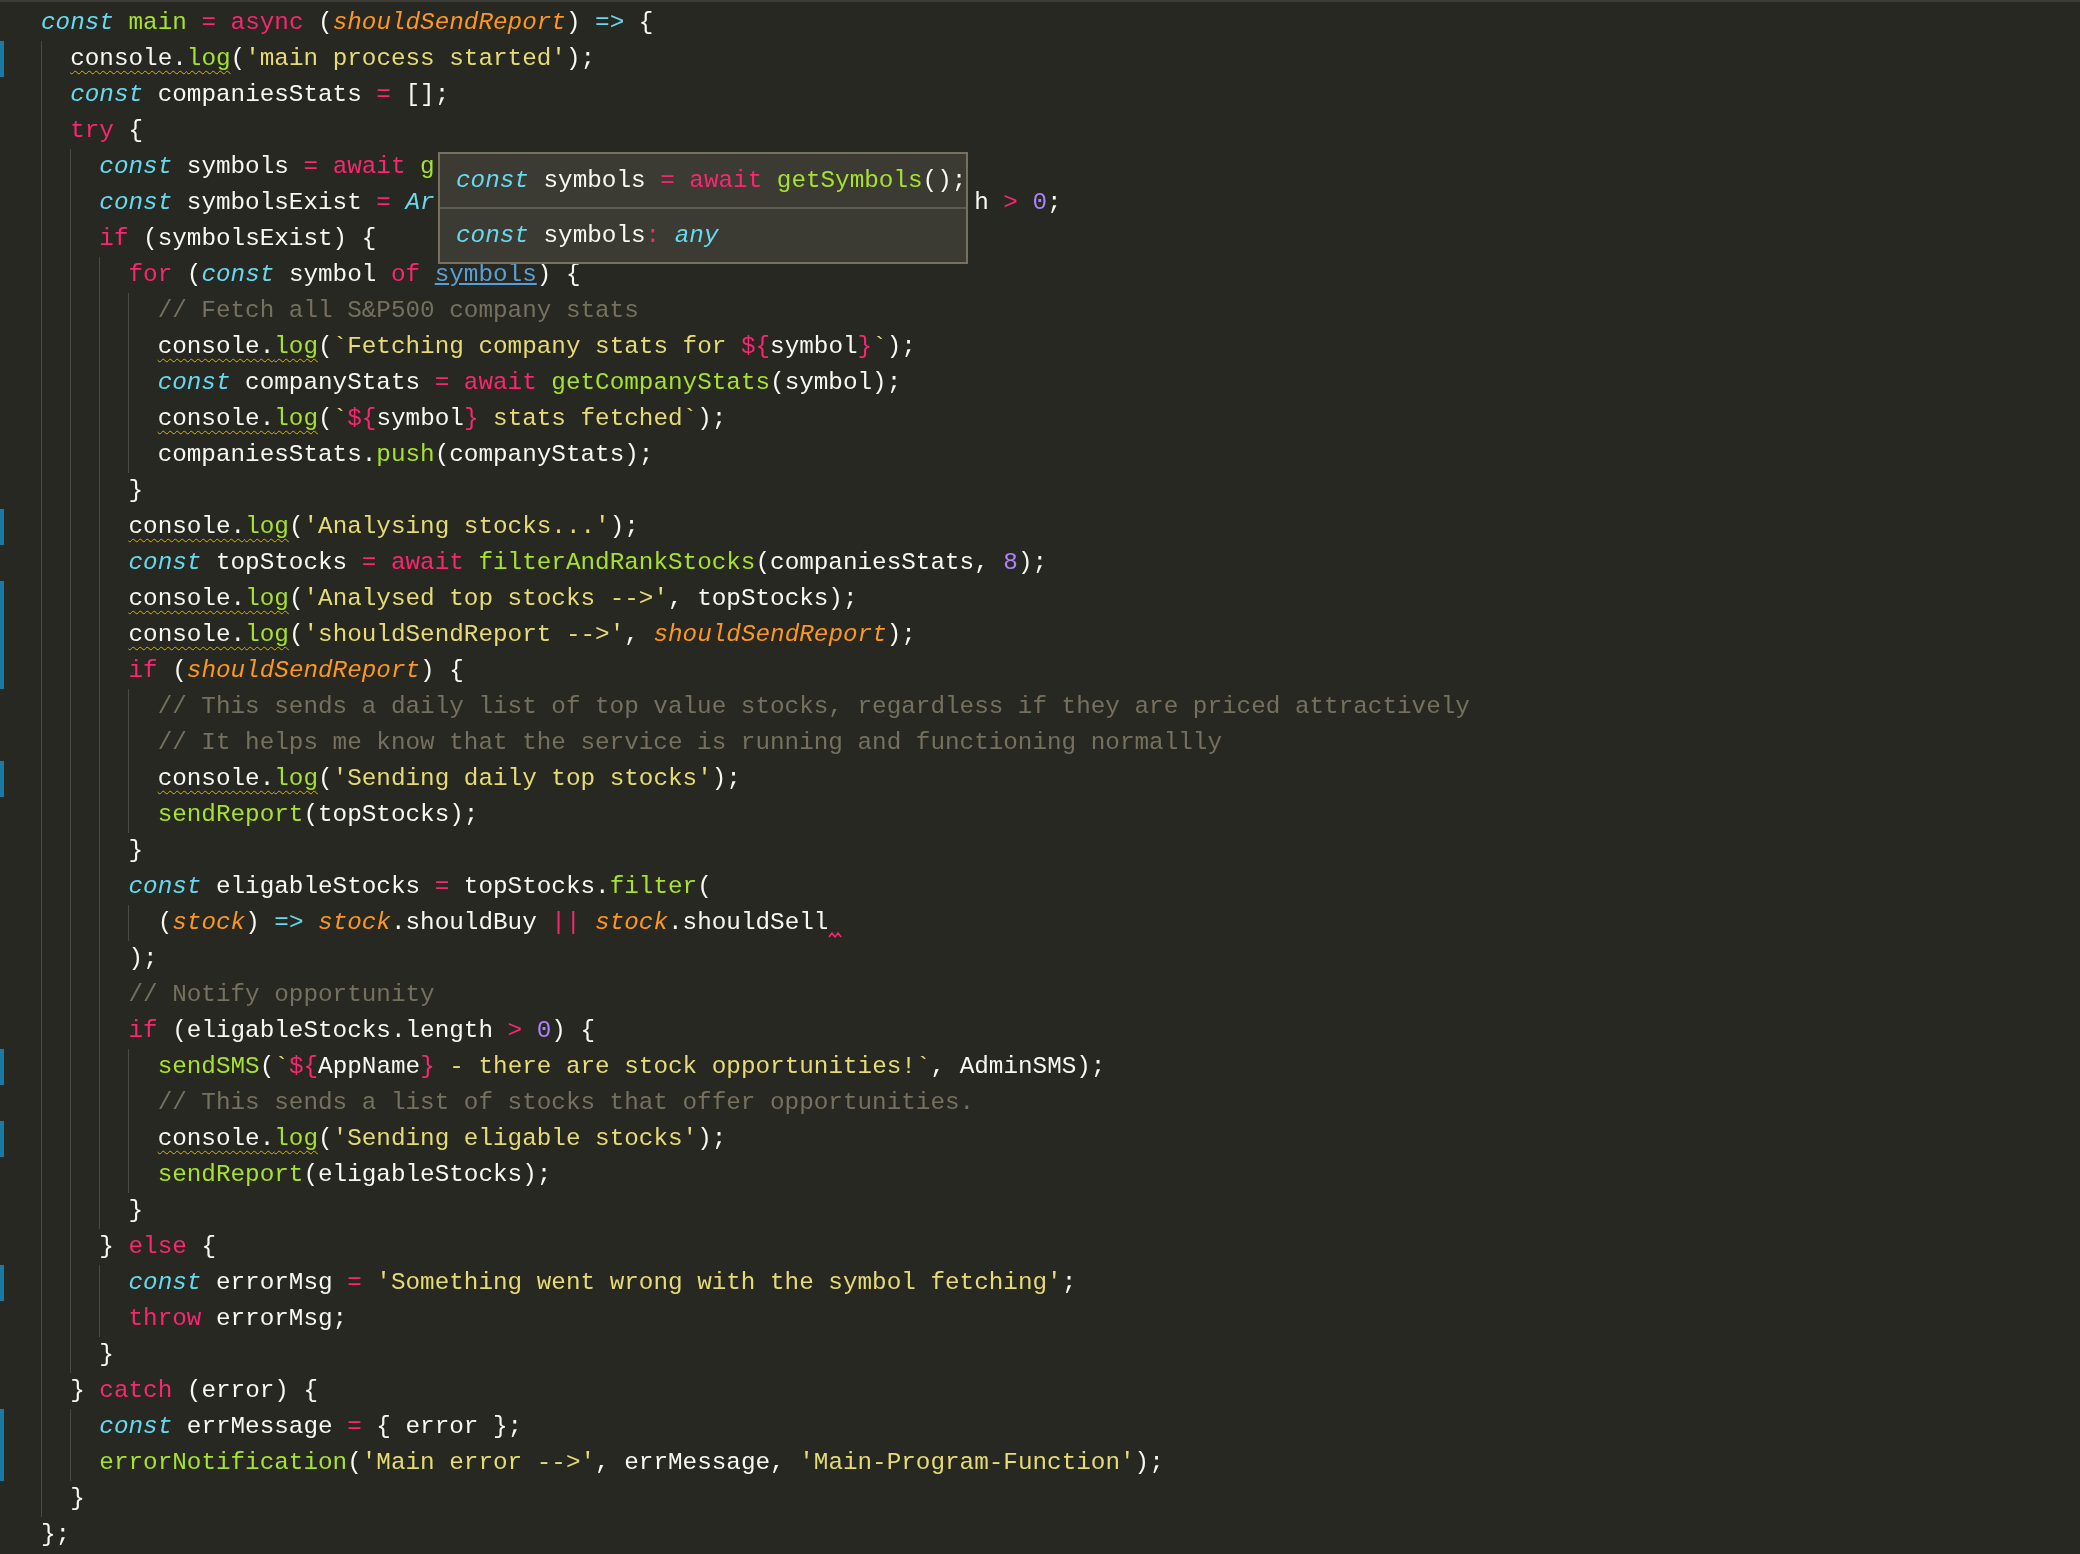 The width and height of the screenshot is (2080, 1554). Describe the element at coordinates (238, 239) in the screenshot. I see `code-line: if (symbolsExist) {` at that location.